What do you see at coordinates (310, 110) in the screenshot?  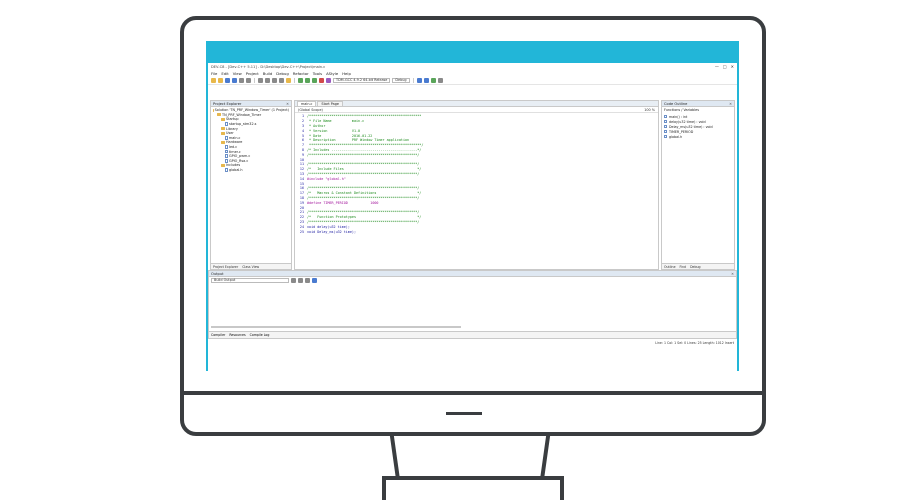 I see `scope-select: (Global Scope)` at bounding box center [310, 110].